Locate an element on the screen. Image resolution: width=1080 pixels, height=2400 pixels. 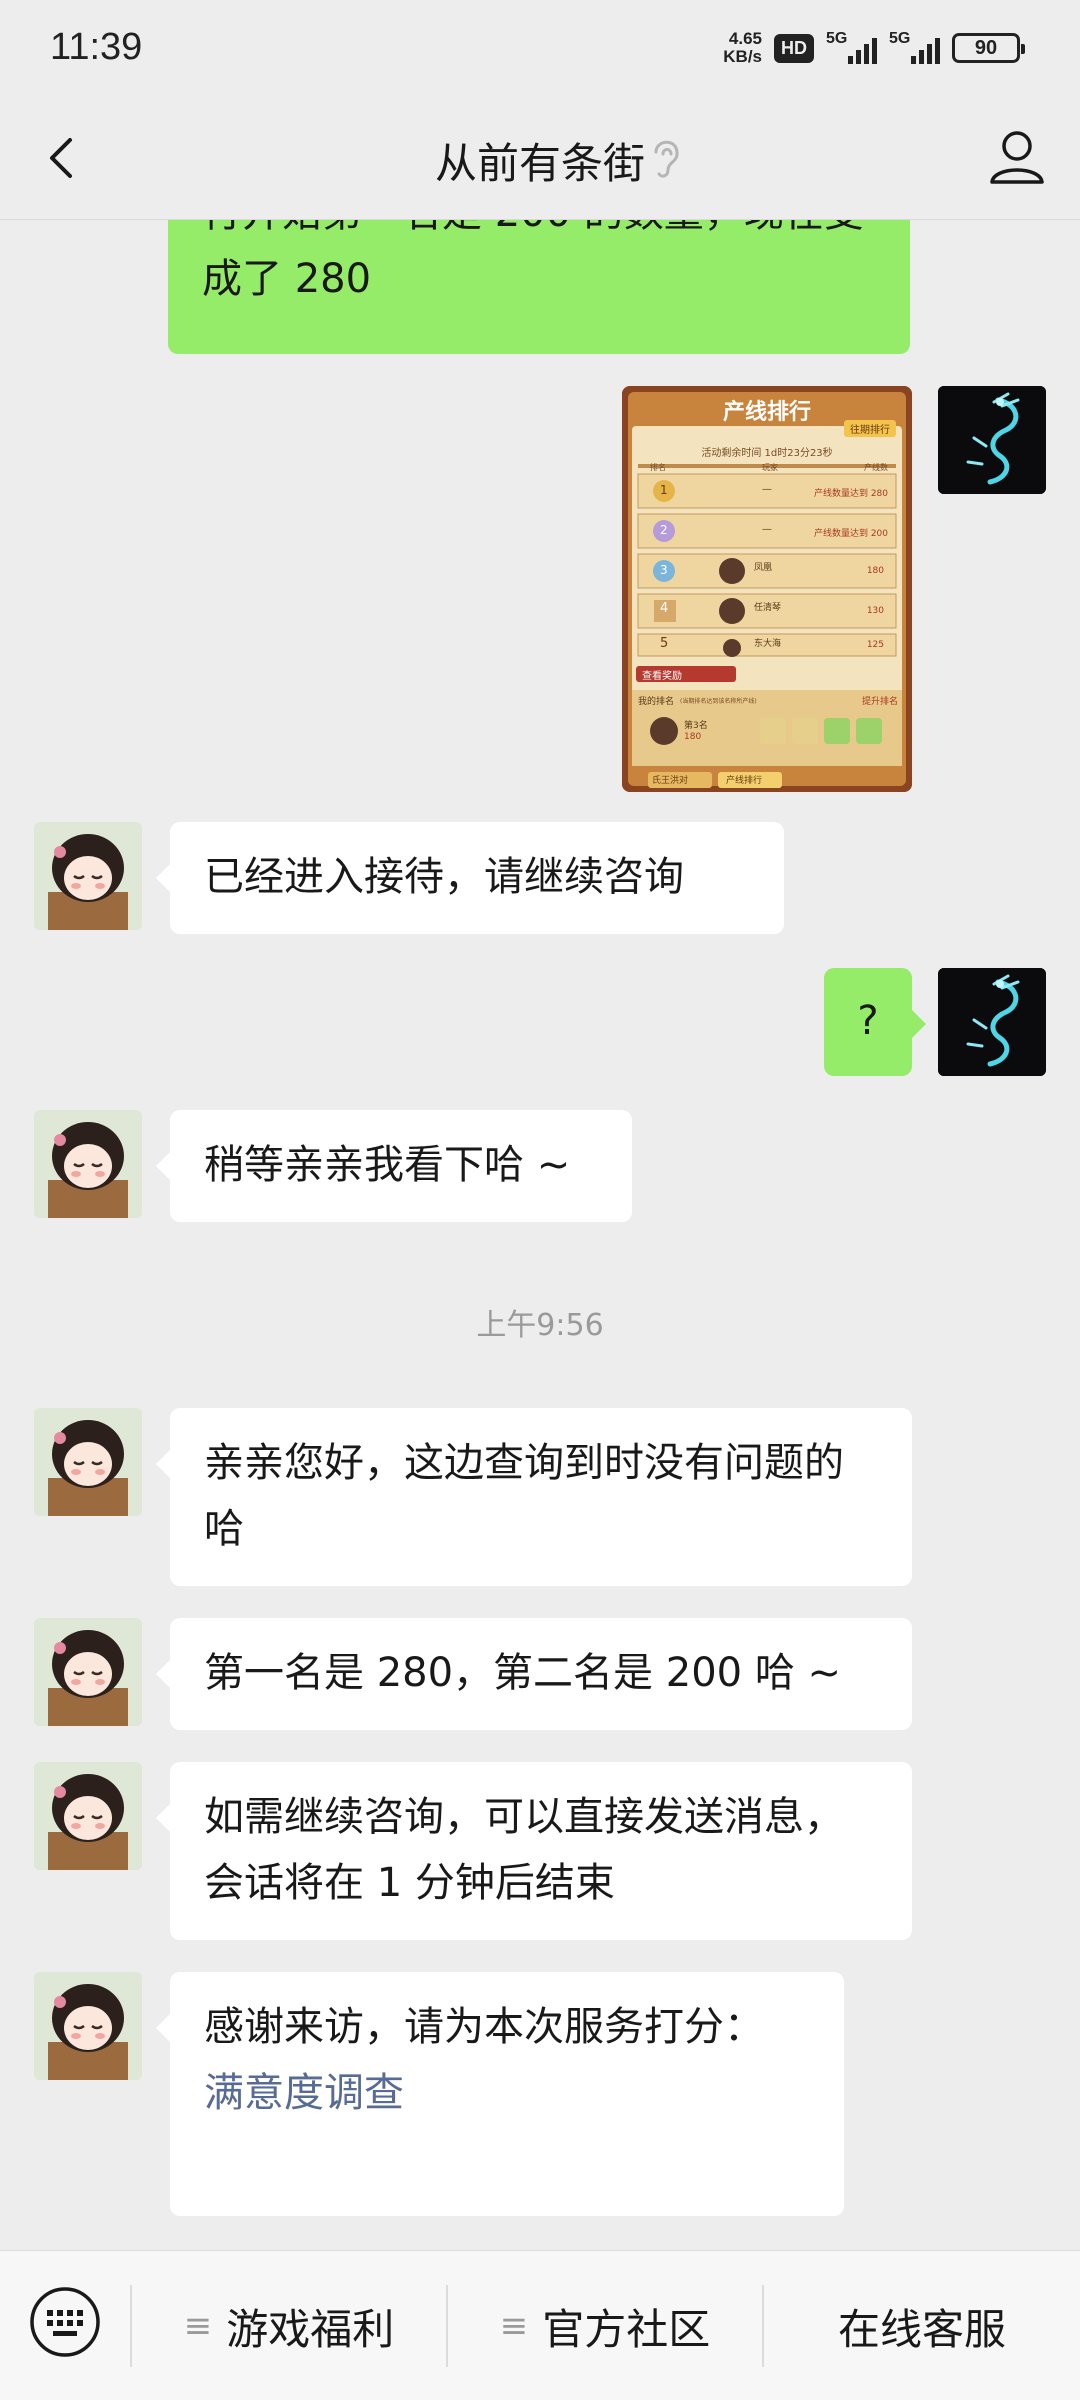
menu-item-official-community: ≡ 官方社区 is located at coordinates (605, 2325).